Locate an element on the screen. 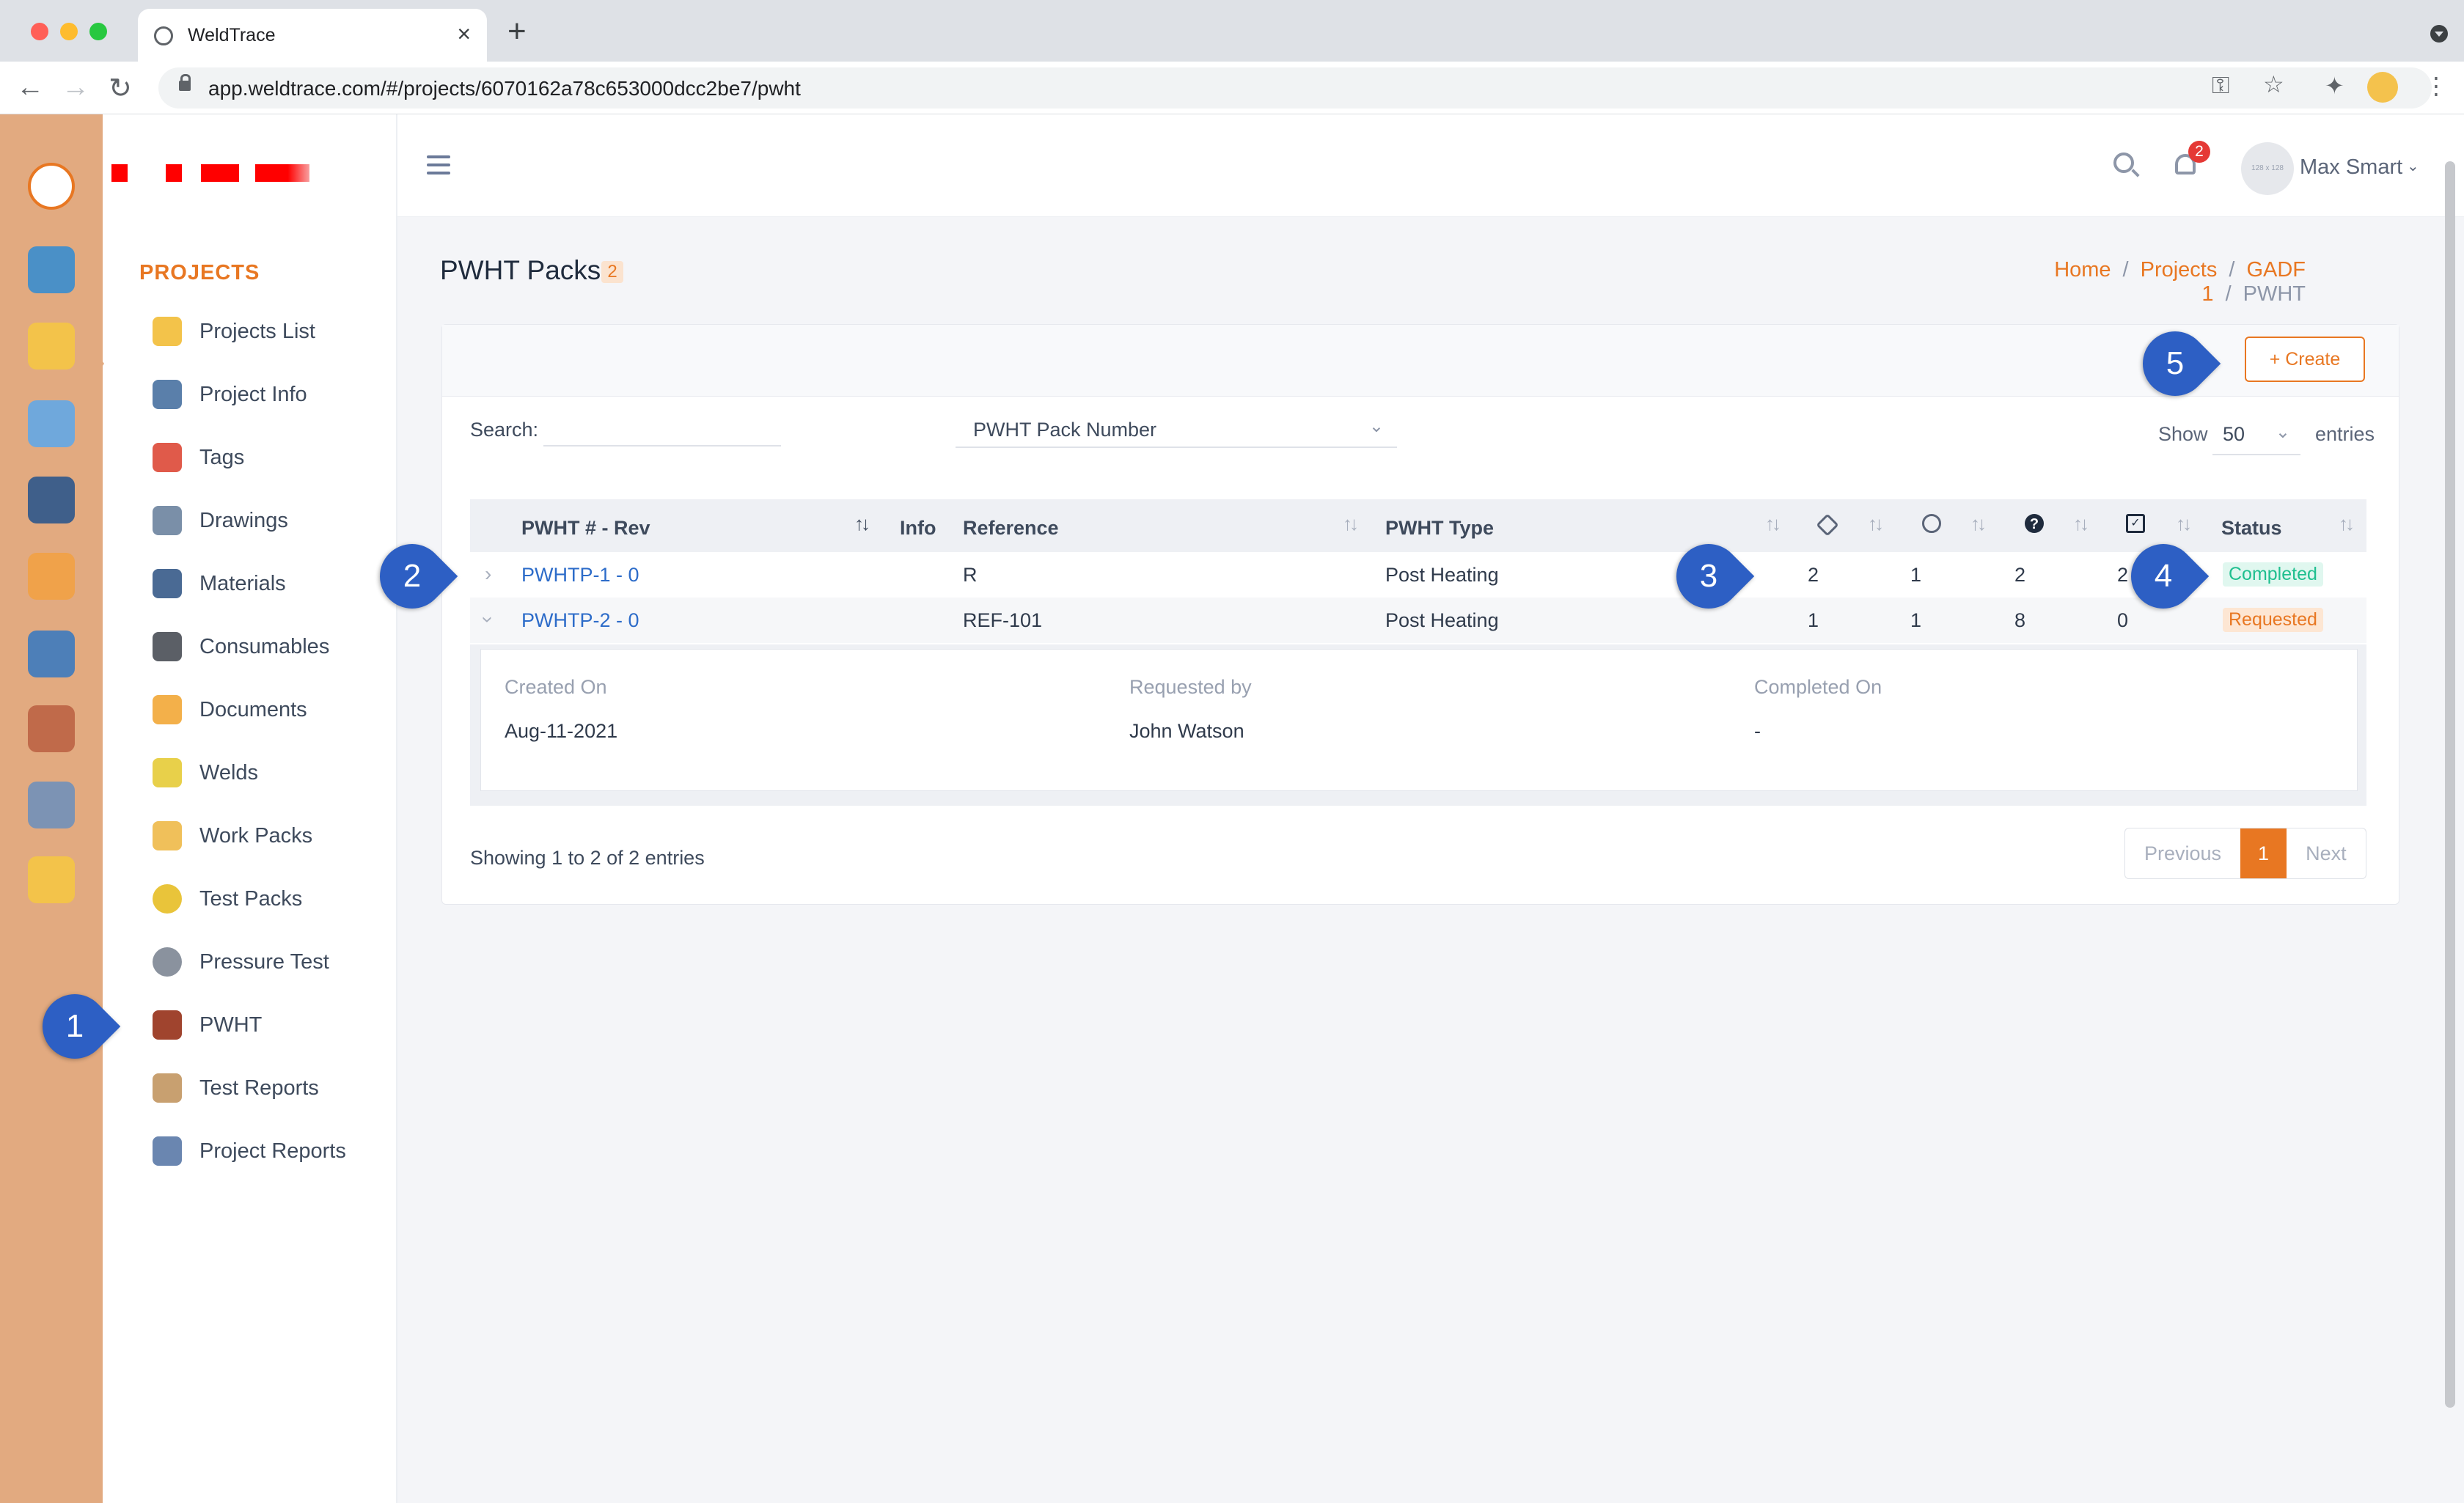 The width and height of the screenshot is (2464, 1503). notifications-bell-icon: 2 is located at coordinates (2191, 160).